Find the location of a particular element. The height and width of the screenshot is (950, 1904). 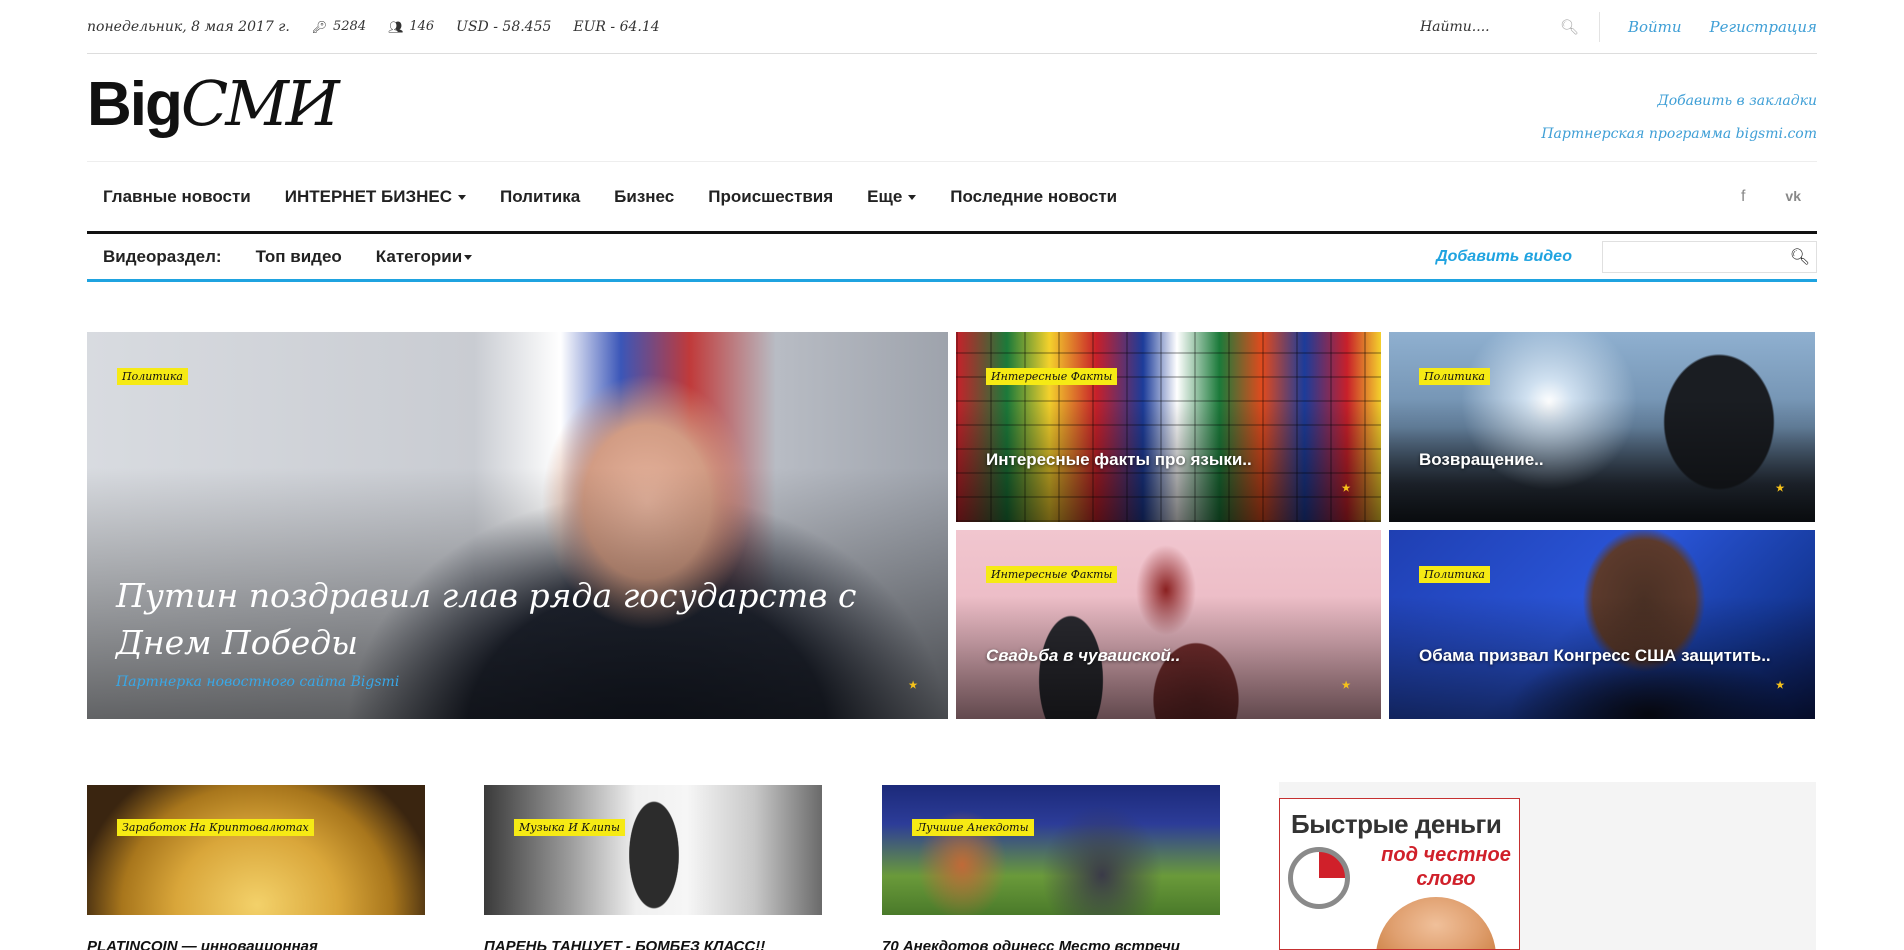

anecdotes-image is located at coordinates (1051, 850).